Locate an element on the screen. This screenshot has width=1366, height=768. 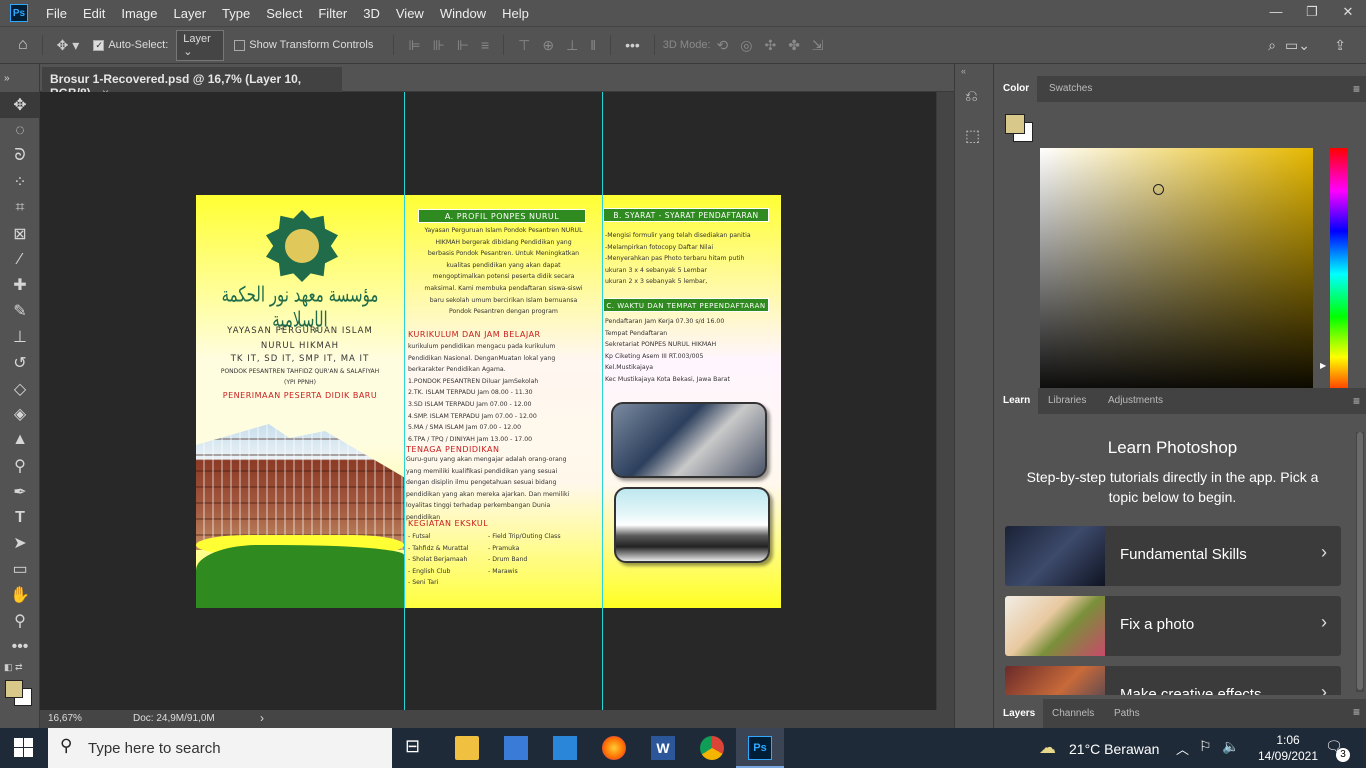
collapse-panels-icon: « is located at coordinates (963, 71).